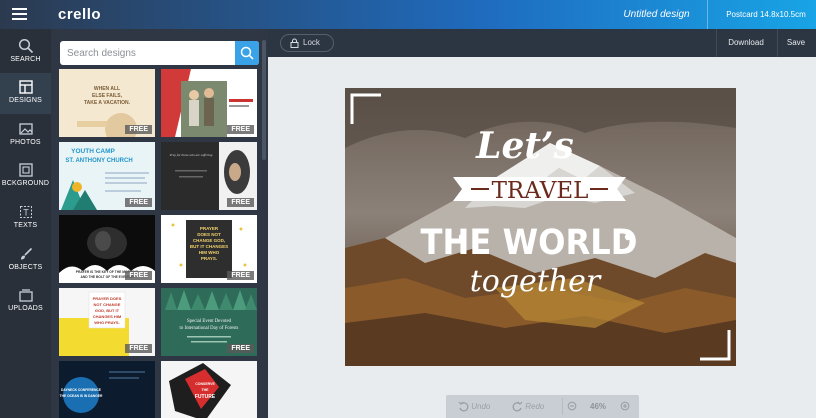  I want to click on lock-button: Lock, so click(307, 43).